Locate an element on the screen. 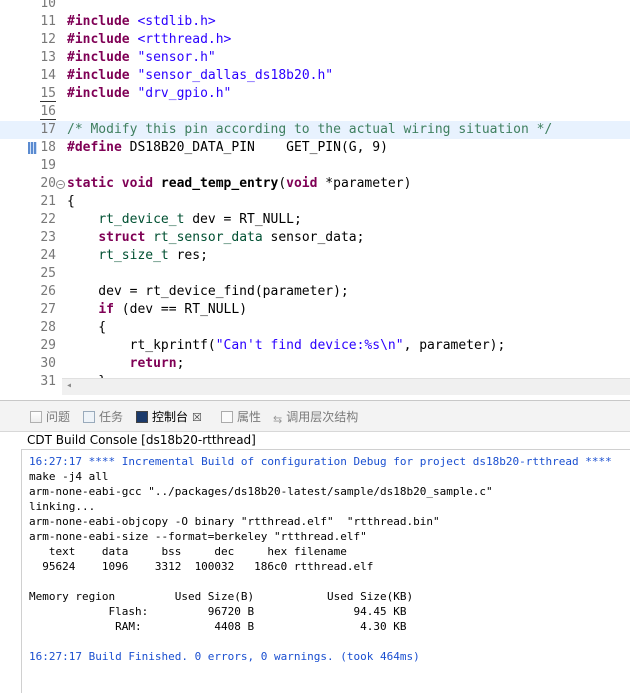  line-number-text: 14 is located at coordinates (48, 75).